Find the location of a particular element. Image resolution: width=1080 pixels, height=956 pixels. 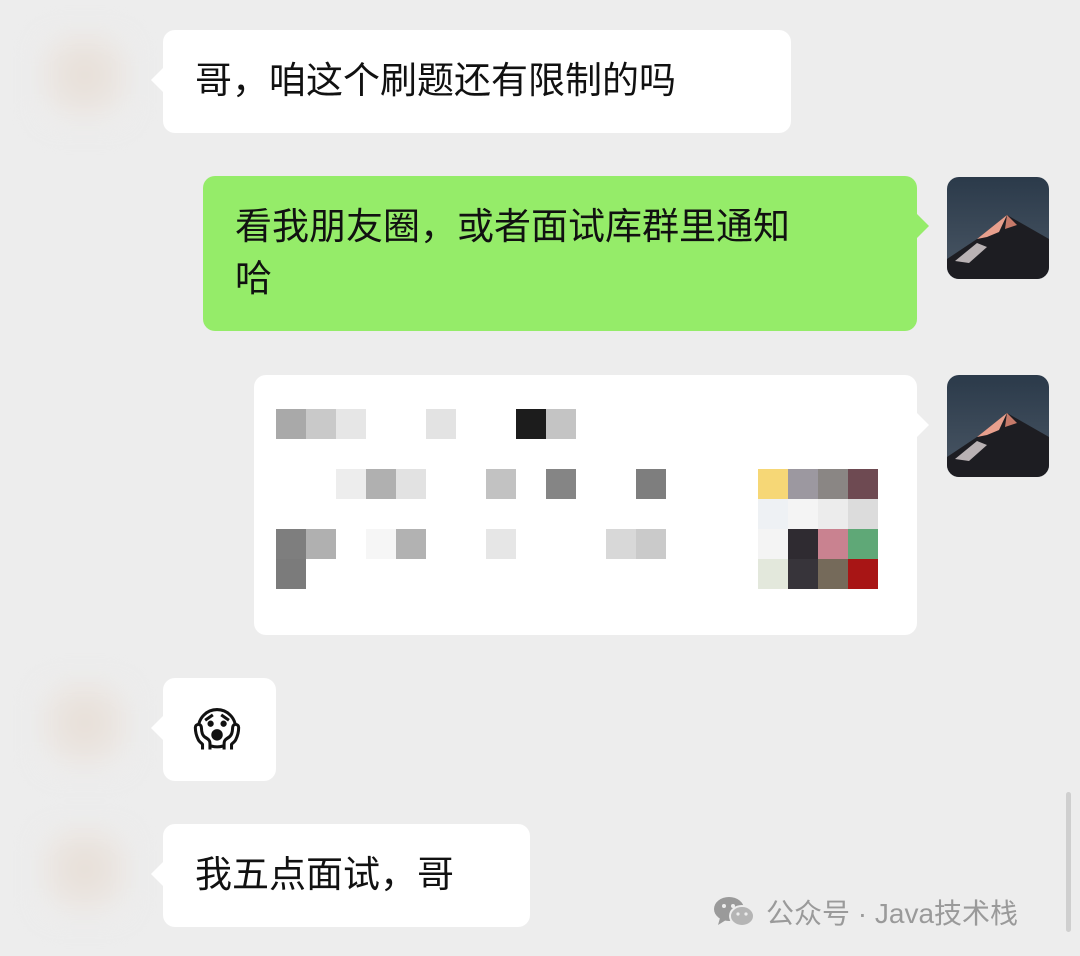

message-bubble-incoming: 哥，咱这个刷题还有限制的吗 is located at coordinates (471, 81).